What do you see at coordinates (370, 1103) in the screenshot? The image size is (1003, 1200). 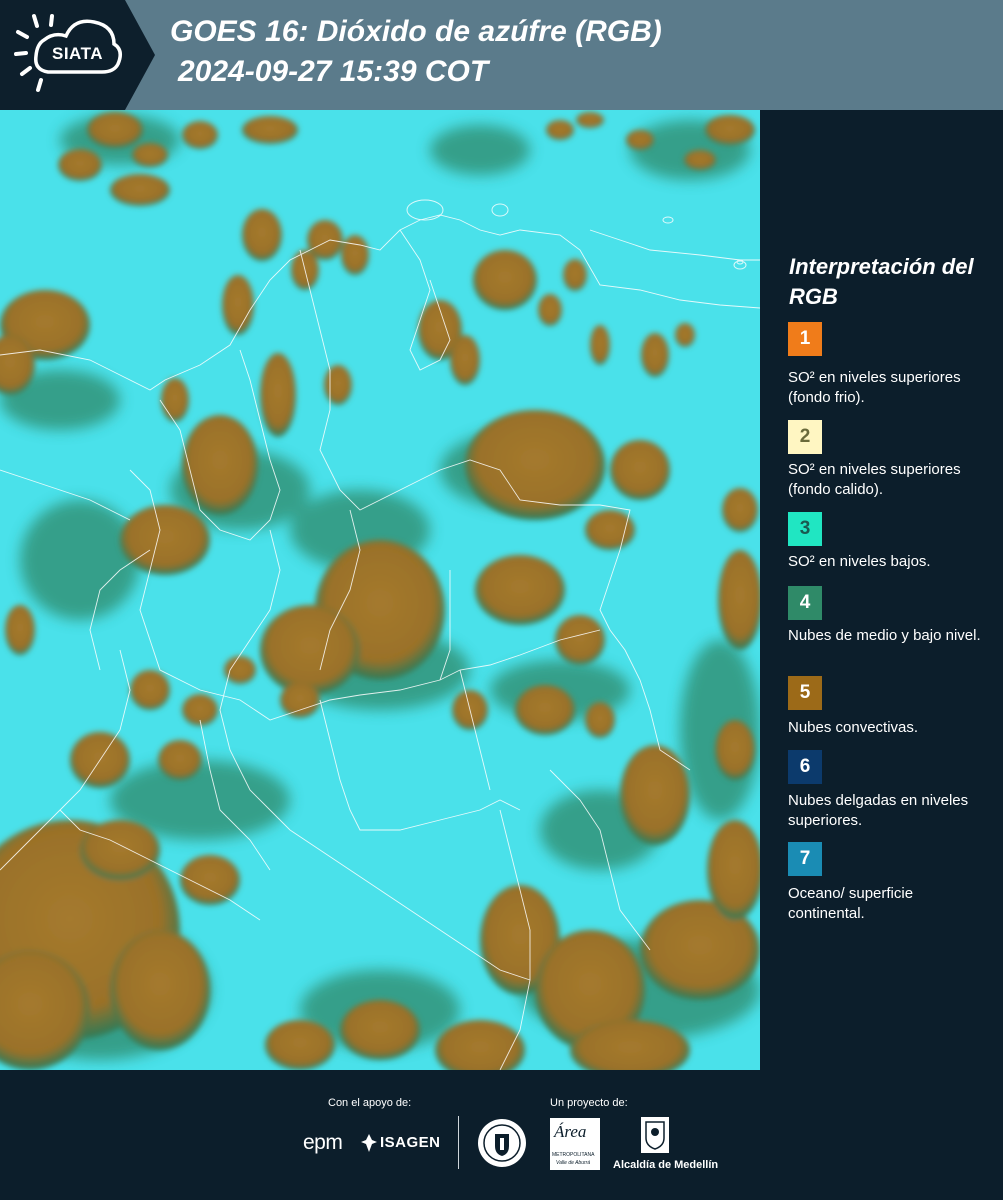 I see `support-label: Con el apoyo de:` at bounding box center [370, 1103].